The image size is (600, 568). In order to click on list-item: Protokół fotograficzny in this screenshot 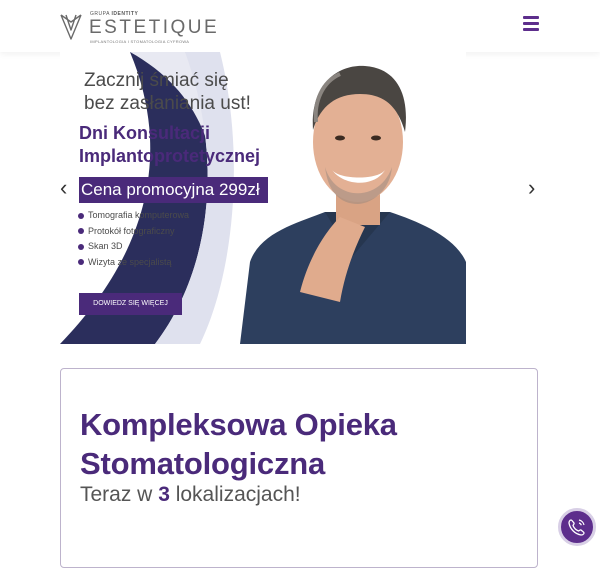, I will do `click(133, 232)`.